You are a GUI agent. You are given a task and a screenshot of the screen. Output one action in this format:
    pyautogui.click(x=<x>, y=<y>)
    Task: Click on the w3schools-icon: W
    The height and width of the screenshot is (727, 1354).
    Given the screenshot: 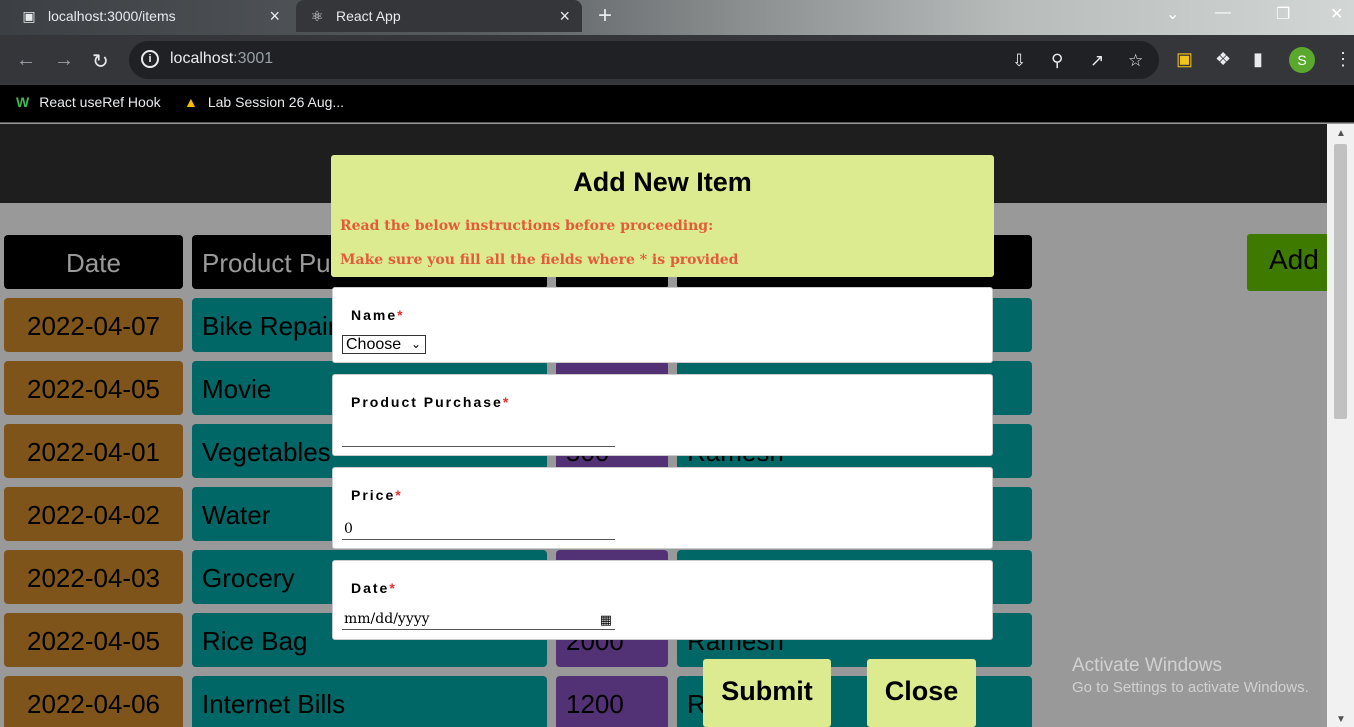 What is the action you would take?
    pyautogui.click(x=23, y=102)
    